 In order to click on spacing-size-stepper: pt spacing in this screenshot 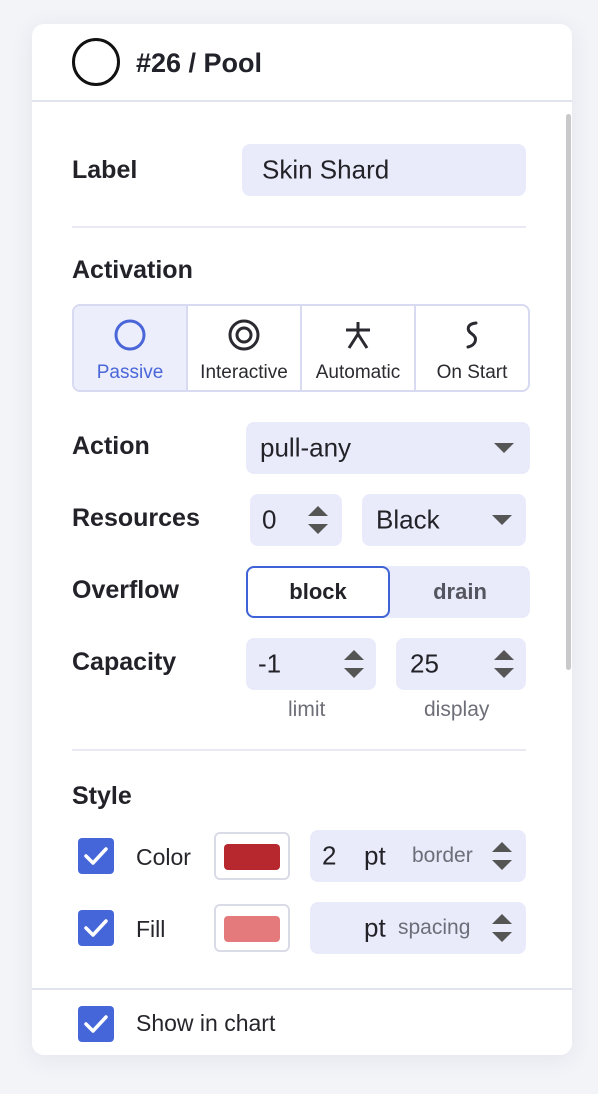, I will do `click(418, 928)`.